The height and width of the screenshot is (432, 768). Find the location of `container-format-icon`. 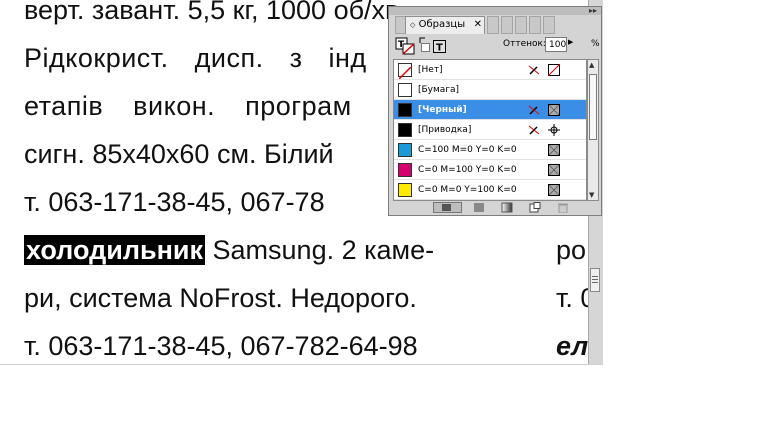

container-format-icon is located at coordinates (426, 48).